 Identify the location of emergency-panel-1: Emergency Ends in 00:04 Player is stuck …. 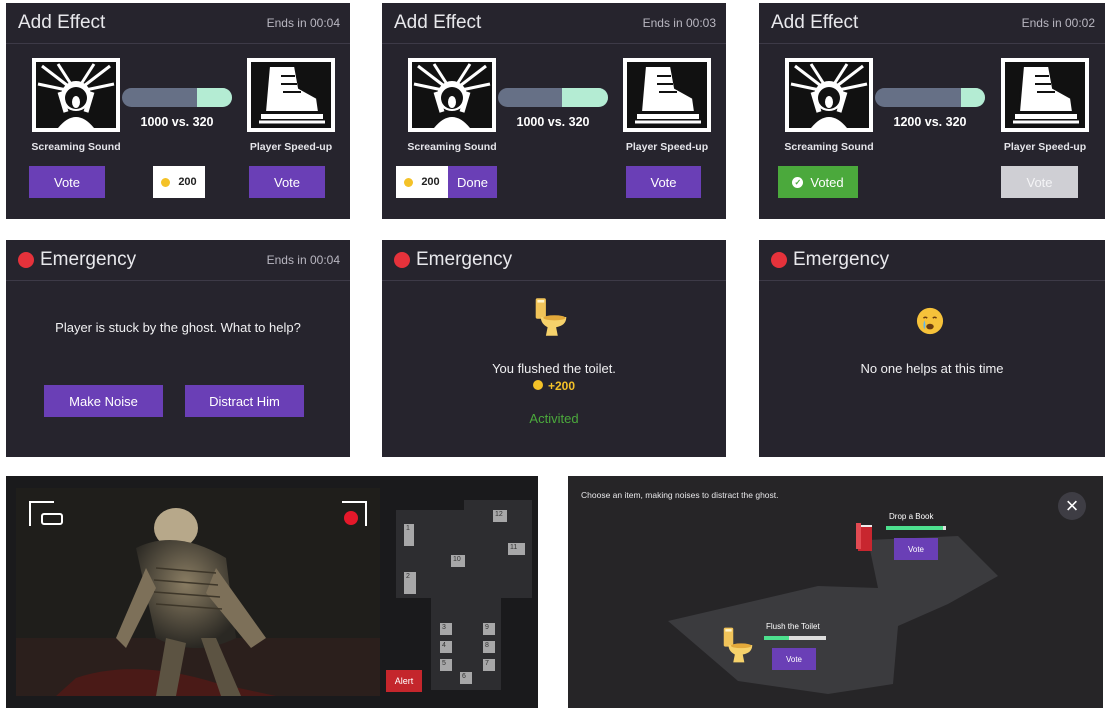
(178, 348).